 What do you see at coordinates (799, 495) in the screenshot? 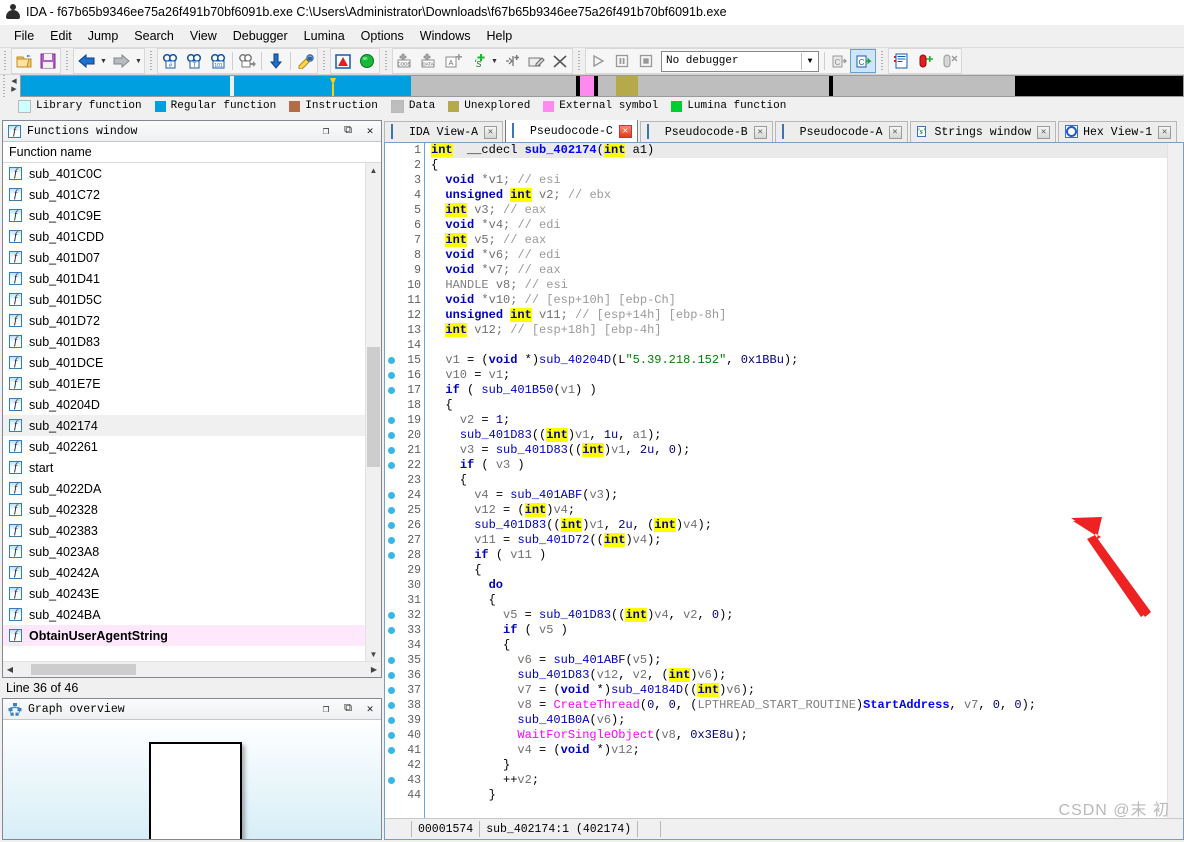
I see `code-line: v4 = sub_401ABF(v3);` at bounding box center [799, 495].